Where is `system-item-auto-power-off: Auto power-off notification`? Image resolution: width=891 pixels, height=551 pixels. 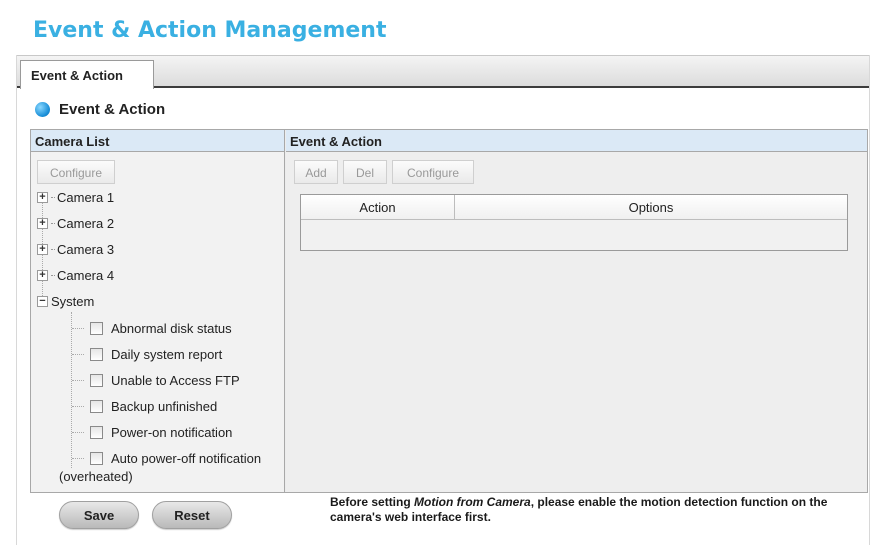 system-item-auto-power-off: Auto power-off notification is located at coordinates (166, 458).